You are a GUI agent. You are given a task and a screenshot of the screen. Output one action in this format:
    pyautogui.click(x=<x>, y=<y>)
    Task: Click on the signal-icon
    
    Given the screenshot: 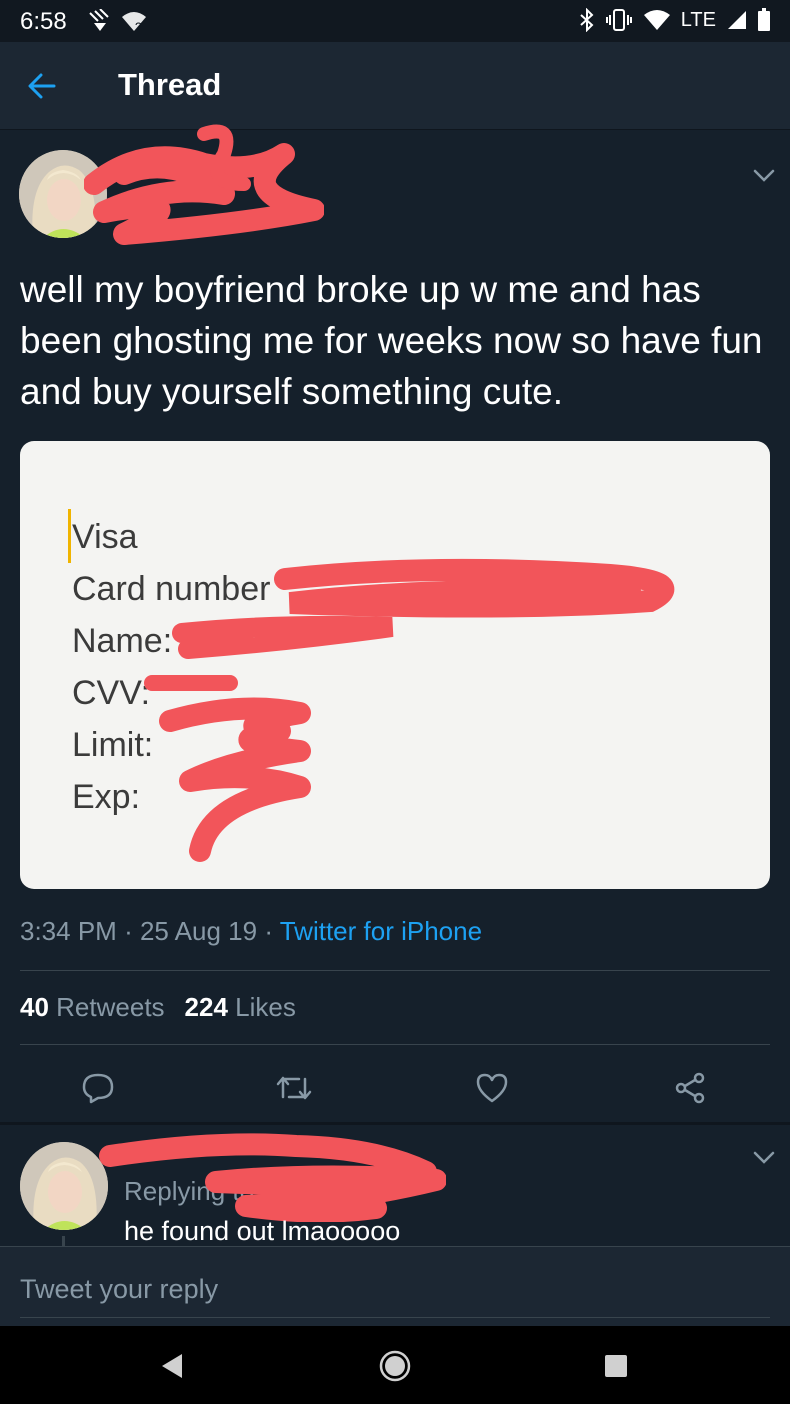 What is the action you would take?
    pyautogui.click(x=737, y=20)
    